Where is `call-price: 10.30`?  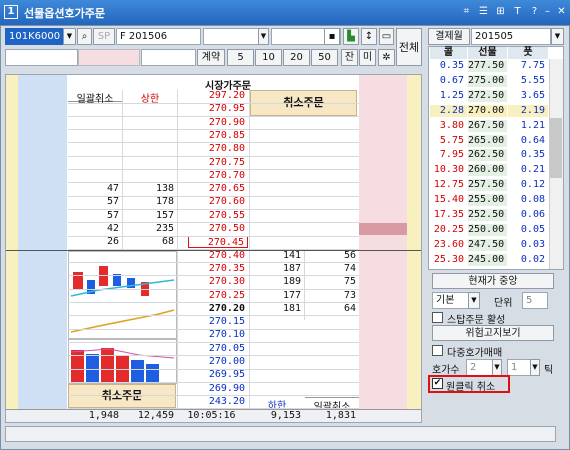
call-price: 10.30 is located at coordinates (448, 170).